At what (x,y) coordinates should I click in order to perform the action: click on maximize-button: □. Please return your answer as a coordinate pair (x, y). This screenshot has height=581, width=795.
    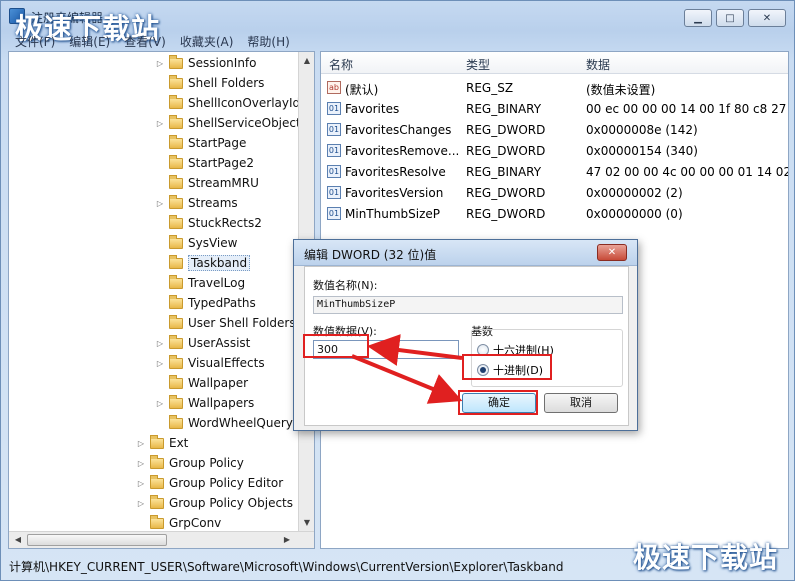
    Looking at the image, I should click on (730, 18).